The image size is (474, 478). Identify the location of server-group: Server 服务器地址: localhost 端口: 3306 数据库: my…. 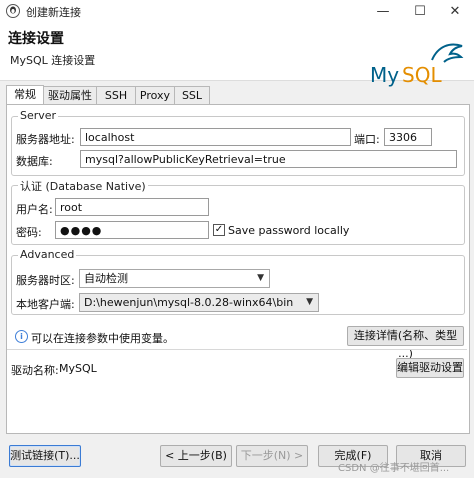
(238, 142).